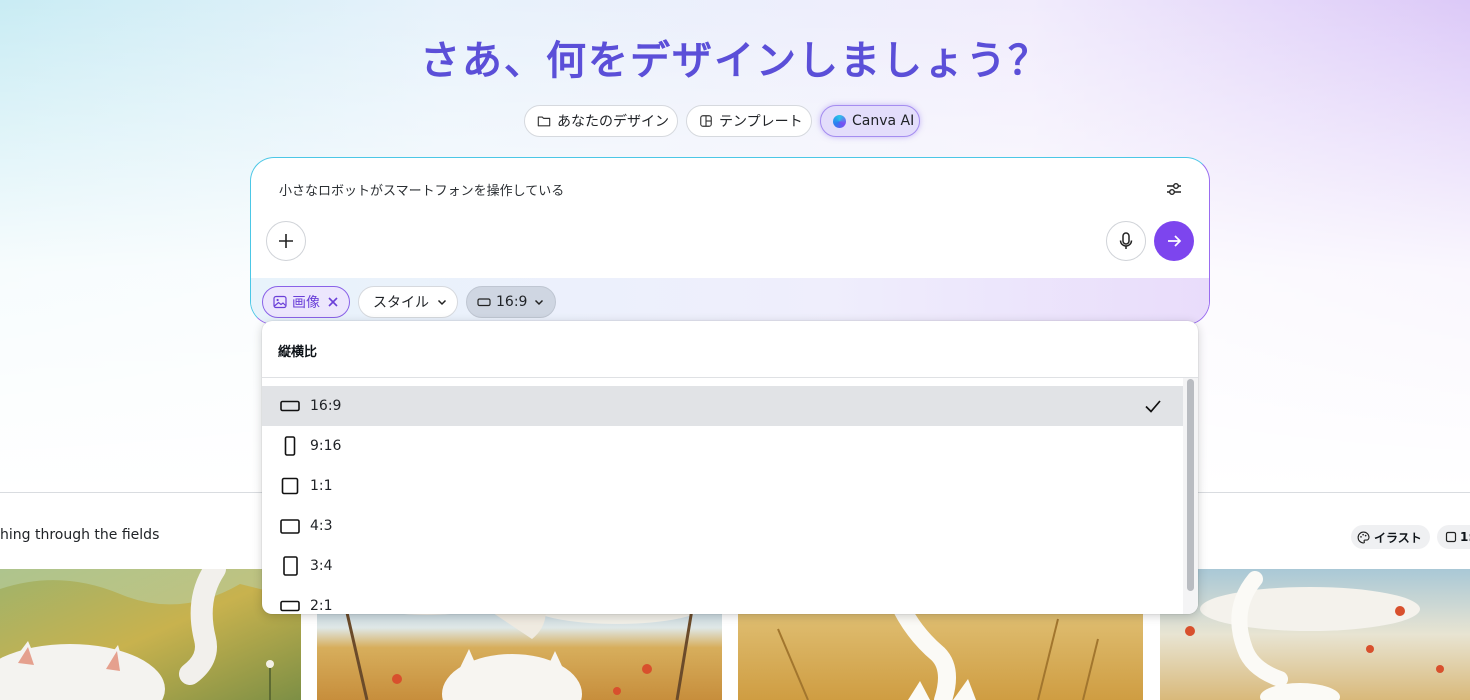  I want to click on option-label: 2:1, so click(321, 606).